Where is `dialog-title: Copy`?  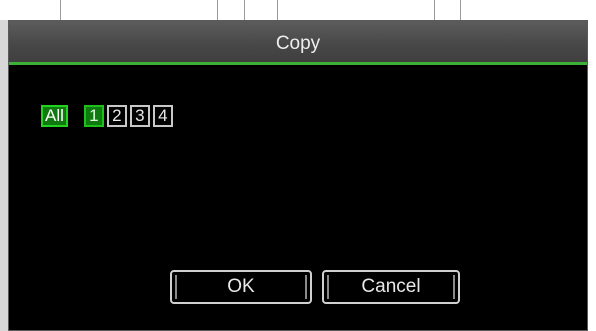
dialog-title: Copy is located at coordinates (298, 43).